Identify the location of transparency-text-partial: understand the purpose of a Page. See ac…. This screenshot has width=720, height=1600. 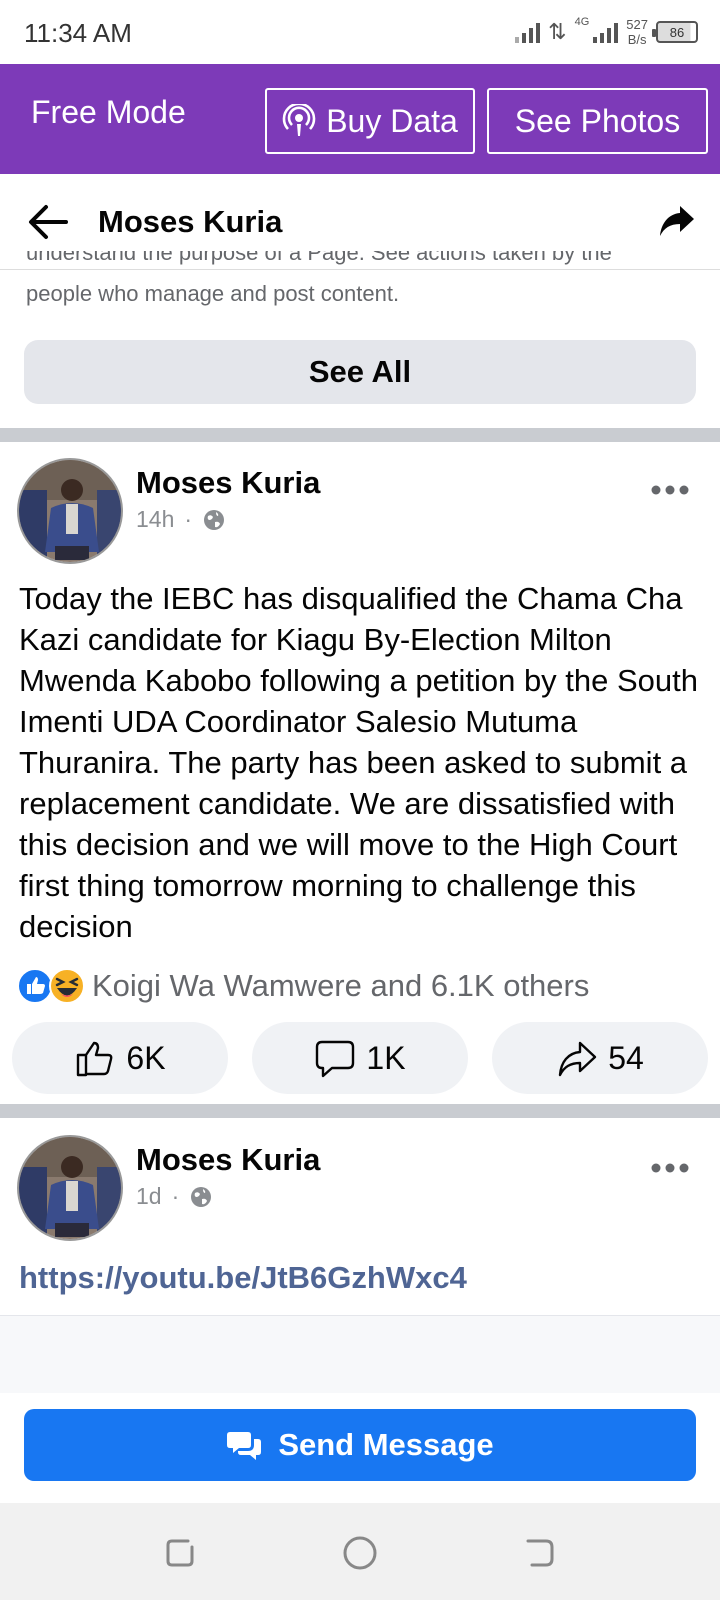
(319, 258).